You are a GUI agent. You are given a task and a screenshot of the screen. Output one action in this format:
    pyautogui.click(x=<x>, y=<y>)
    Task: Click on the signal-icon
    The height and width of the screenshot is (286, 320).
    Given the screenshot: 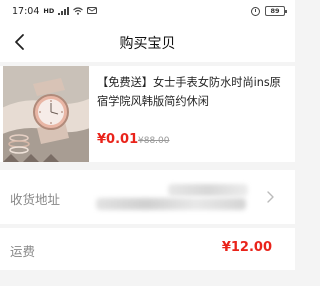 What is the action you would take?
    pyautogui.click(x=64, y=11)
    